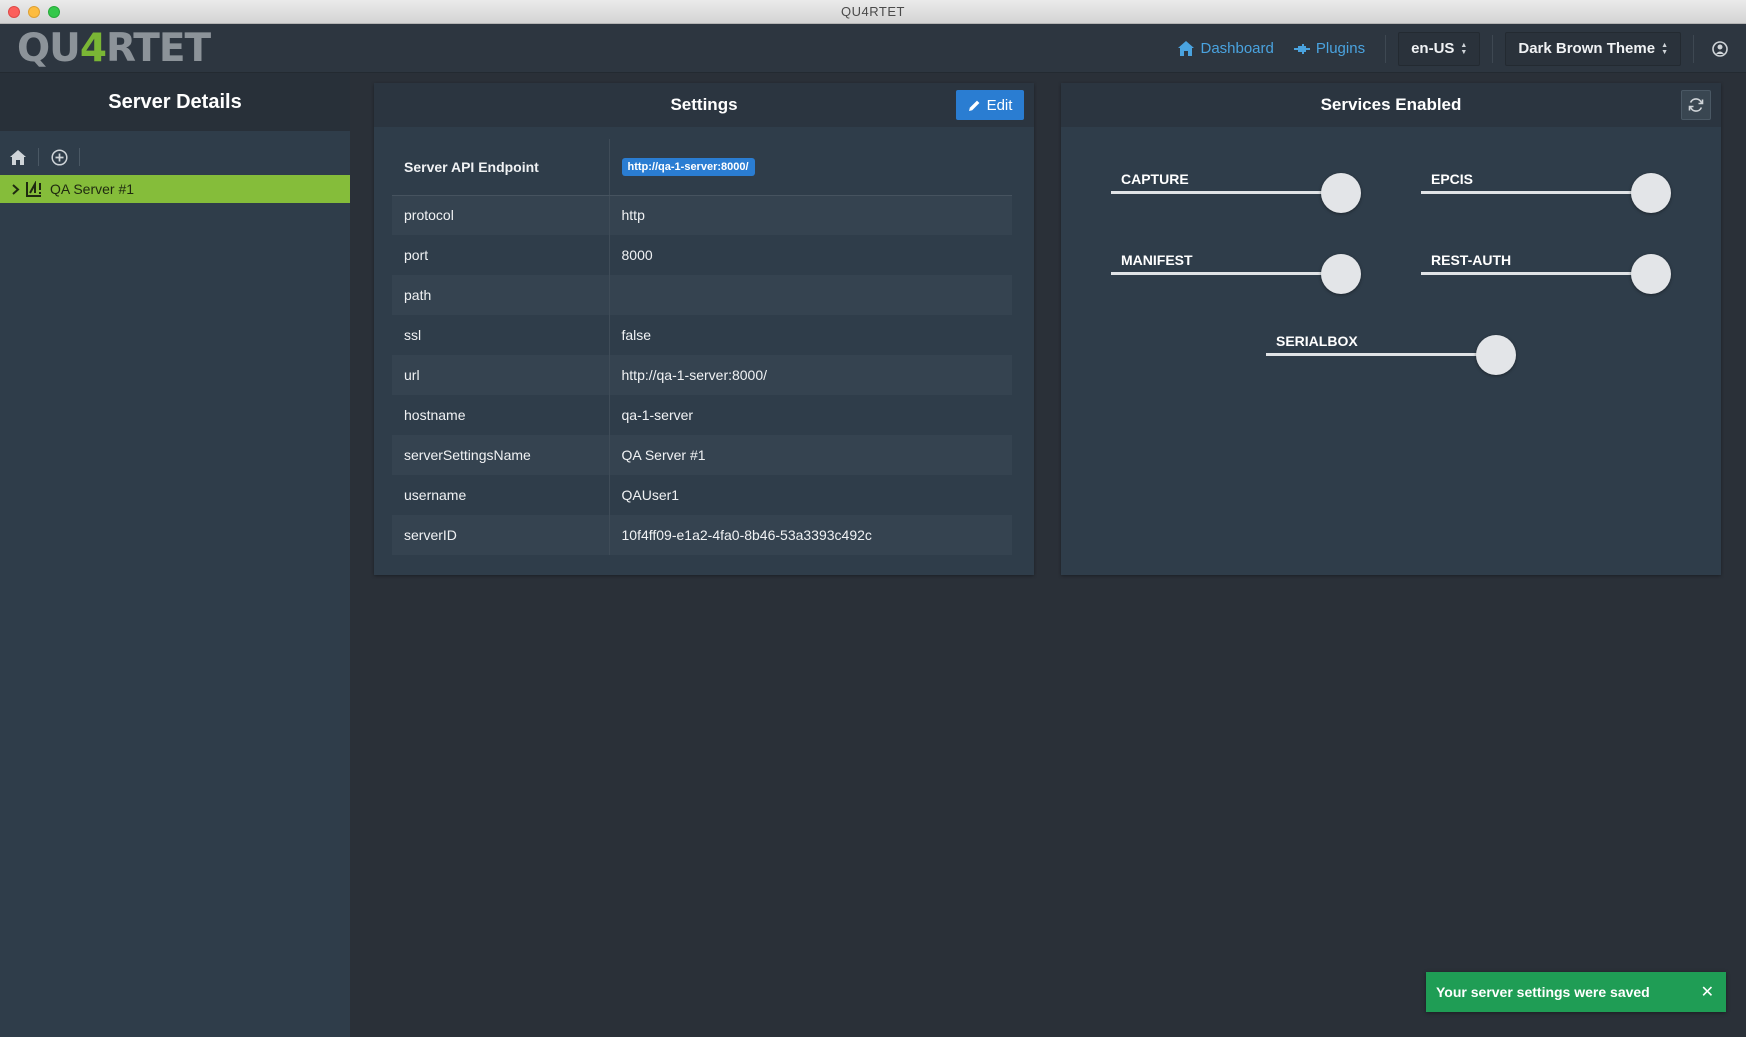  Describe the element at coordinates (16, 189) in the screenshot. I see `chevron-right-icon` at that location.